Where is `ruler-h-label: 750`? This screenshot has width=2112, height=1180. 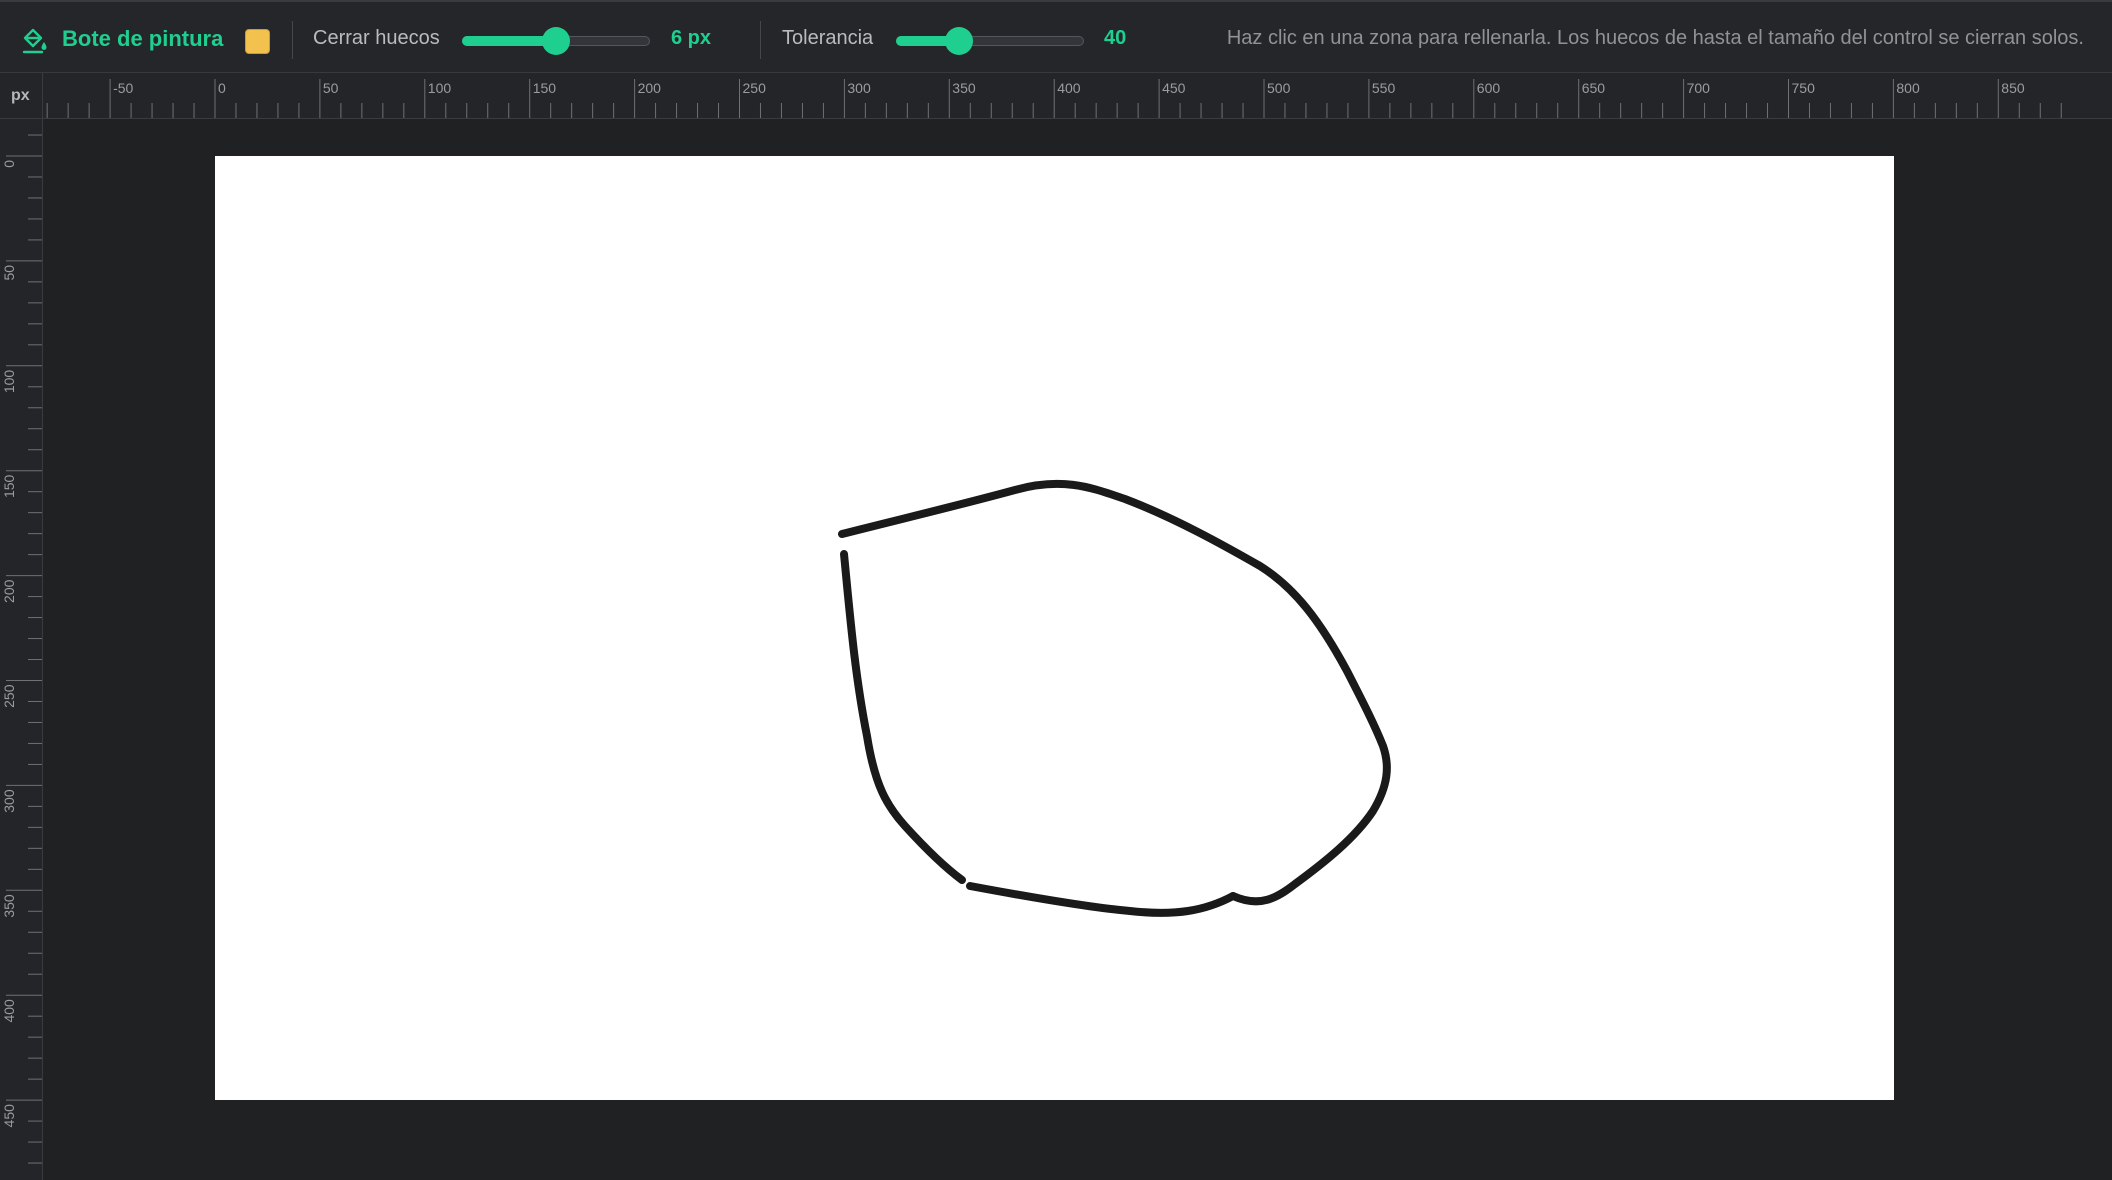
ruler-h-label: 750 is located at coordinates (1804, 88).